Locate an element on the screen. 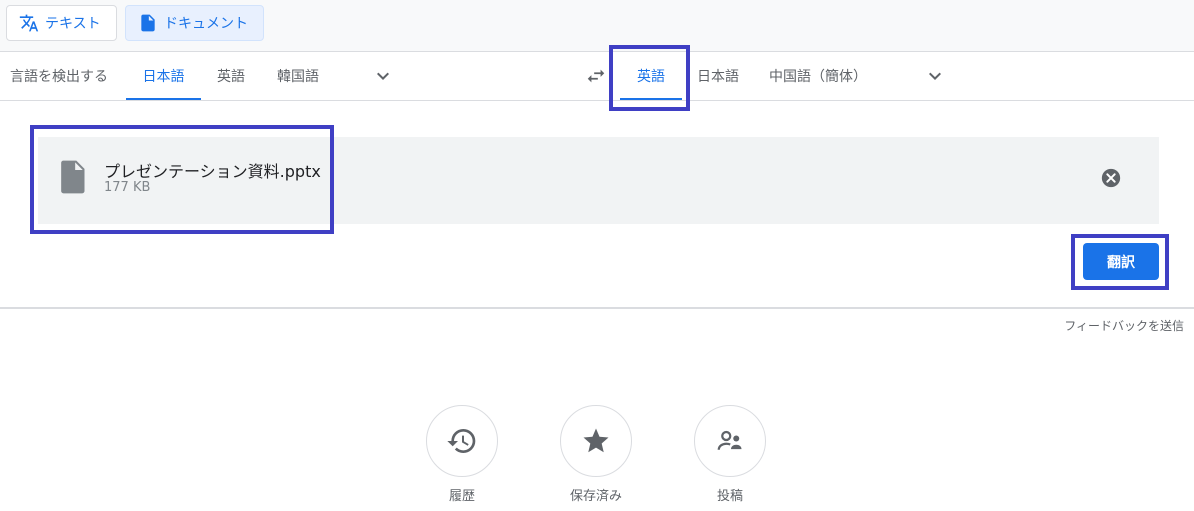 The image size is (1194, 511). contribute-button is located at coordinates (730, 441).